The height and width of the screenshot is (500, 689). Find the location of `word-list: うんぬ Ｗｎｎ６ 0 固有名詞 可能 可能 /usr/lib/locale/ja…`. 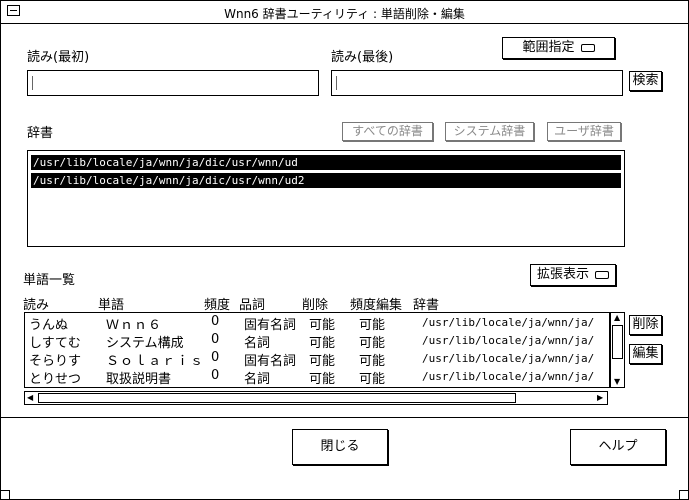

word-list: うんぬ Ｗｎｎ６ 0 固有名詞 可能 可能 /usr/lib/locale/ja… is located at coordinates (317, 350).